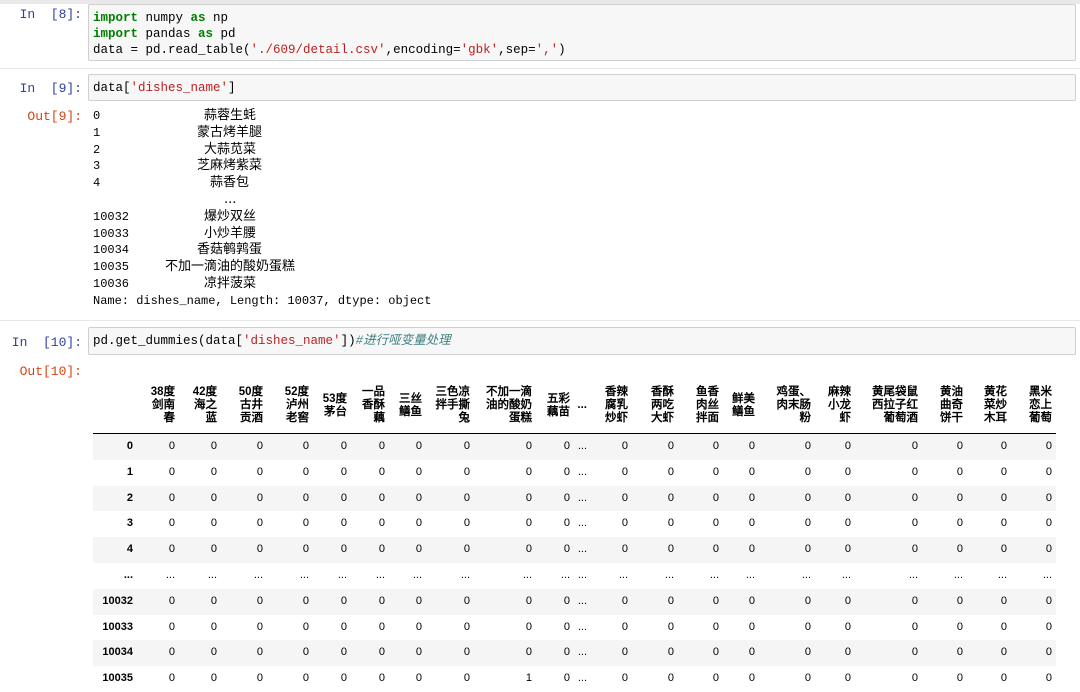 Image resolution: width=1080 pixels, height=692 pixels. What do you see at coordinates (574, 601) in the screenshot?
I see `table-row: 10032 0 0 0 0 0 0 0 0 0 0... 0 0 0 0 0 0 0 0 0 0` at bounding box center [574, 601].